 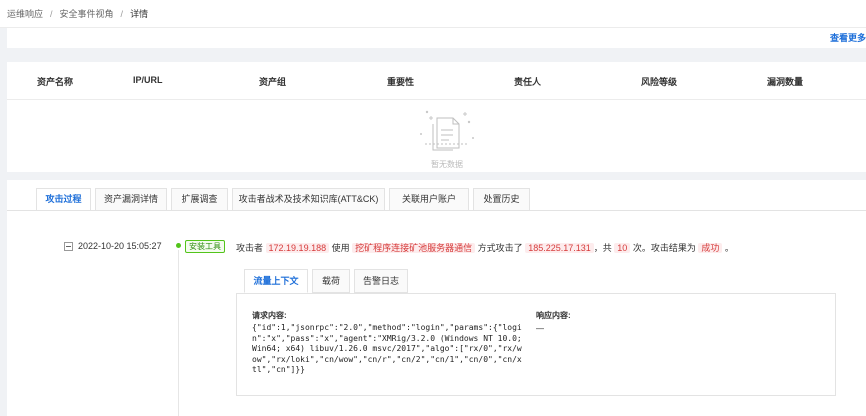 I want to click on tab-payload: 载荷, so click(x=331, y=281).